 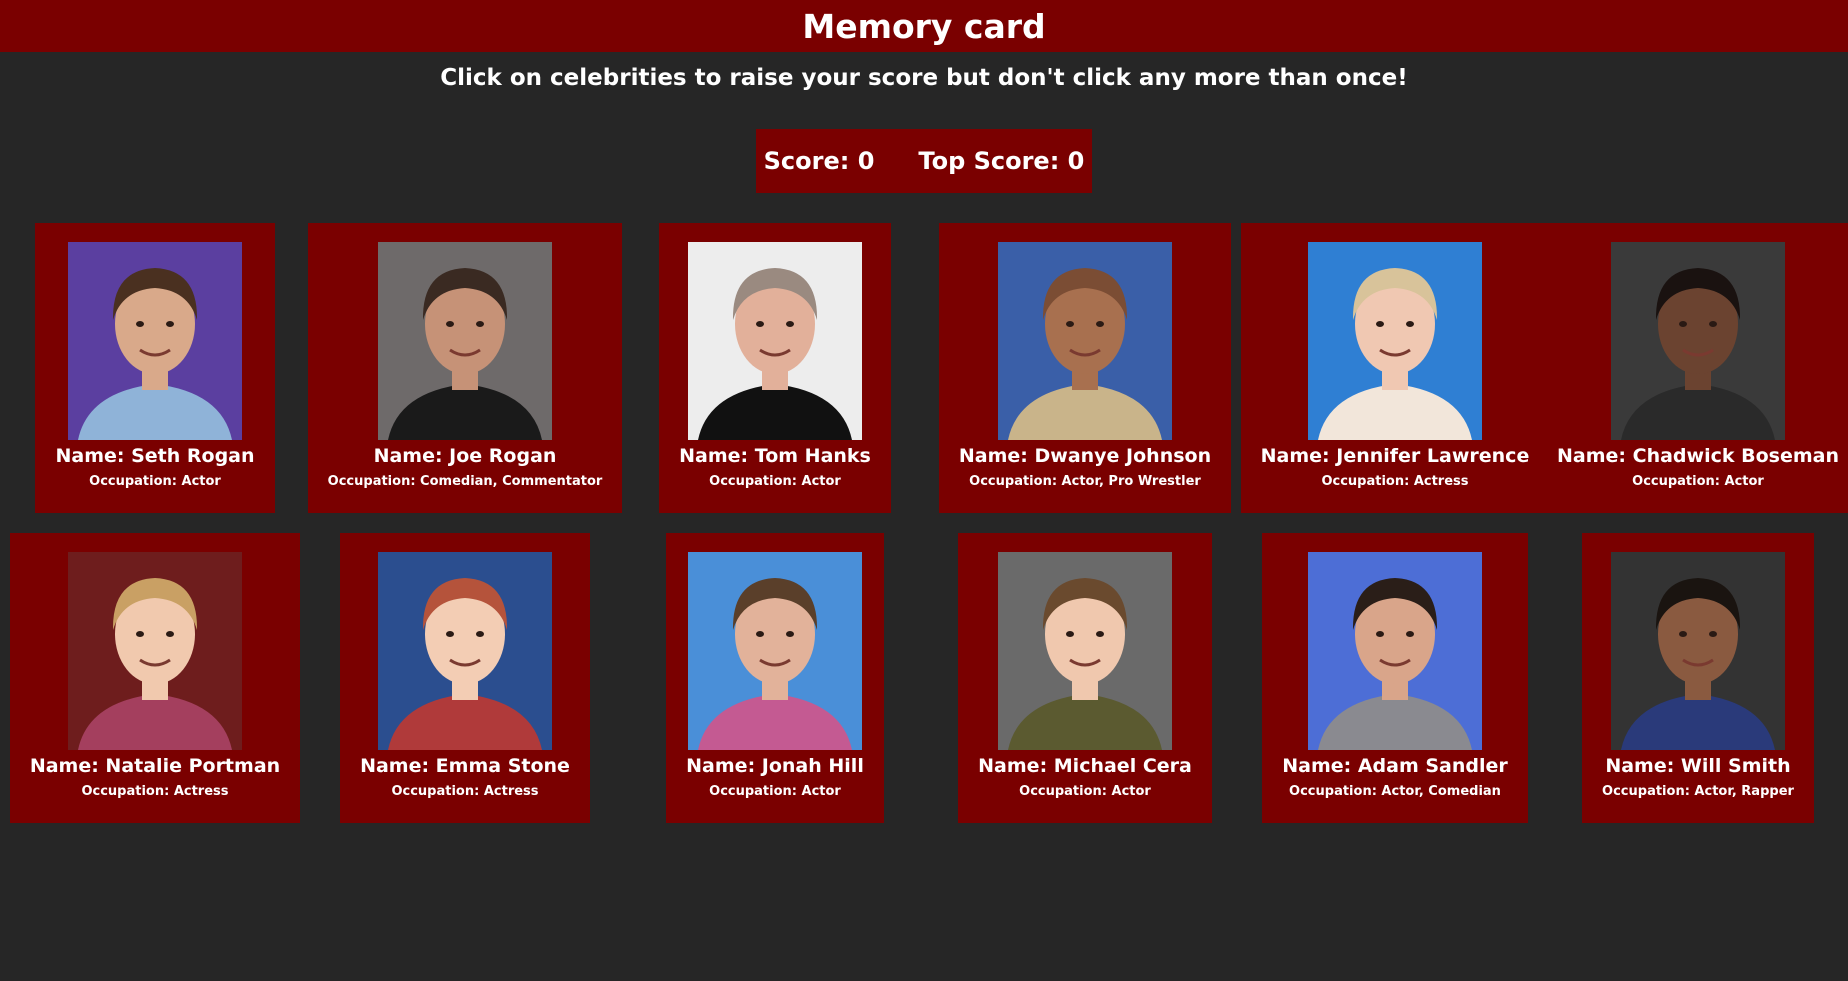 I want to click on celebrity-card: Name: Michael Cera Occupation: Actor, so click(x=1085, y=678).